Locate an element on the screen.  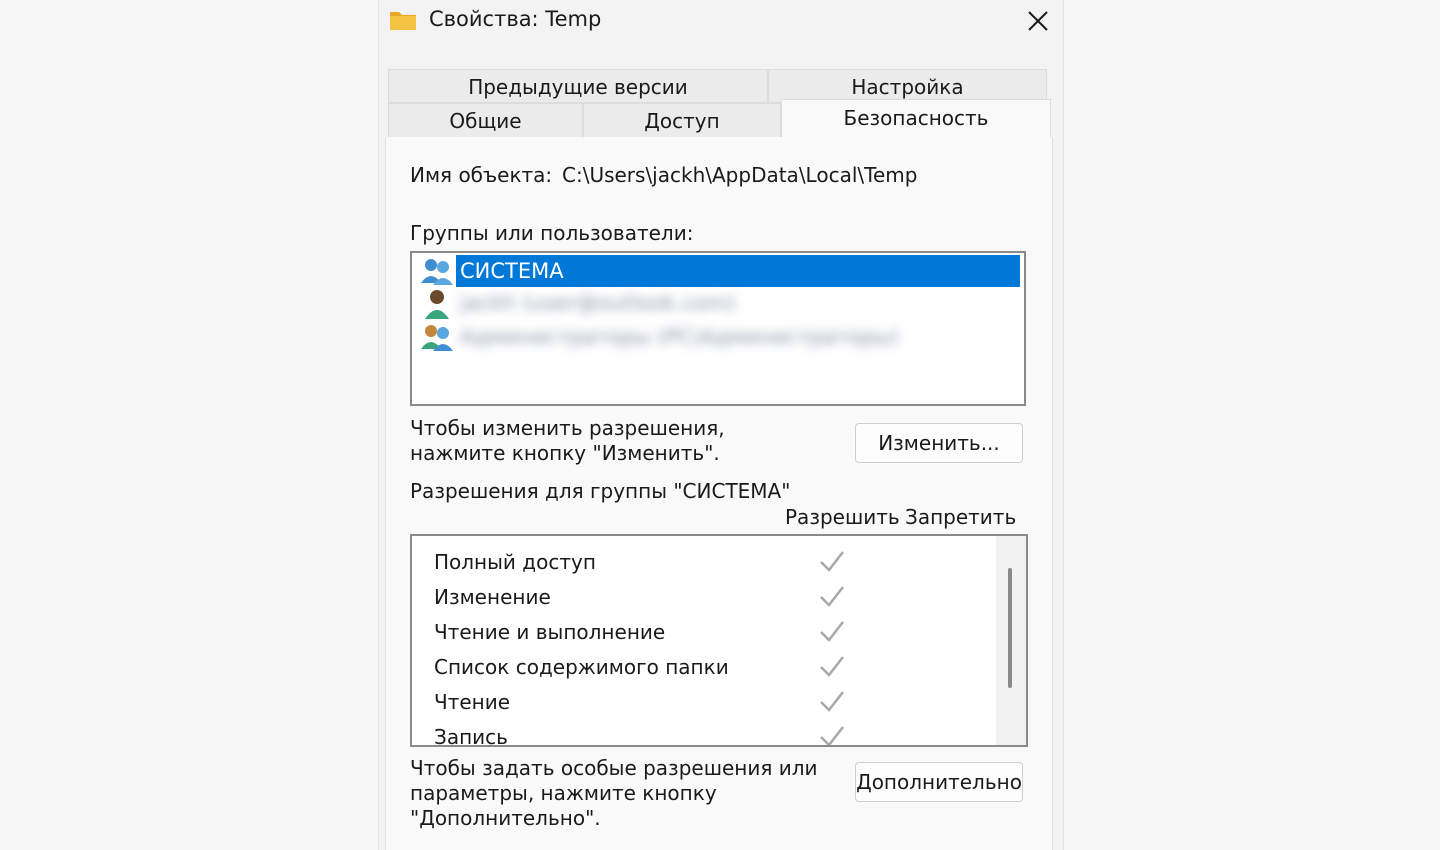
table-row: Список содержимого папки is located at coordinates (702, 666).